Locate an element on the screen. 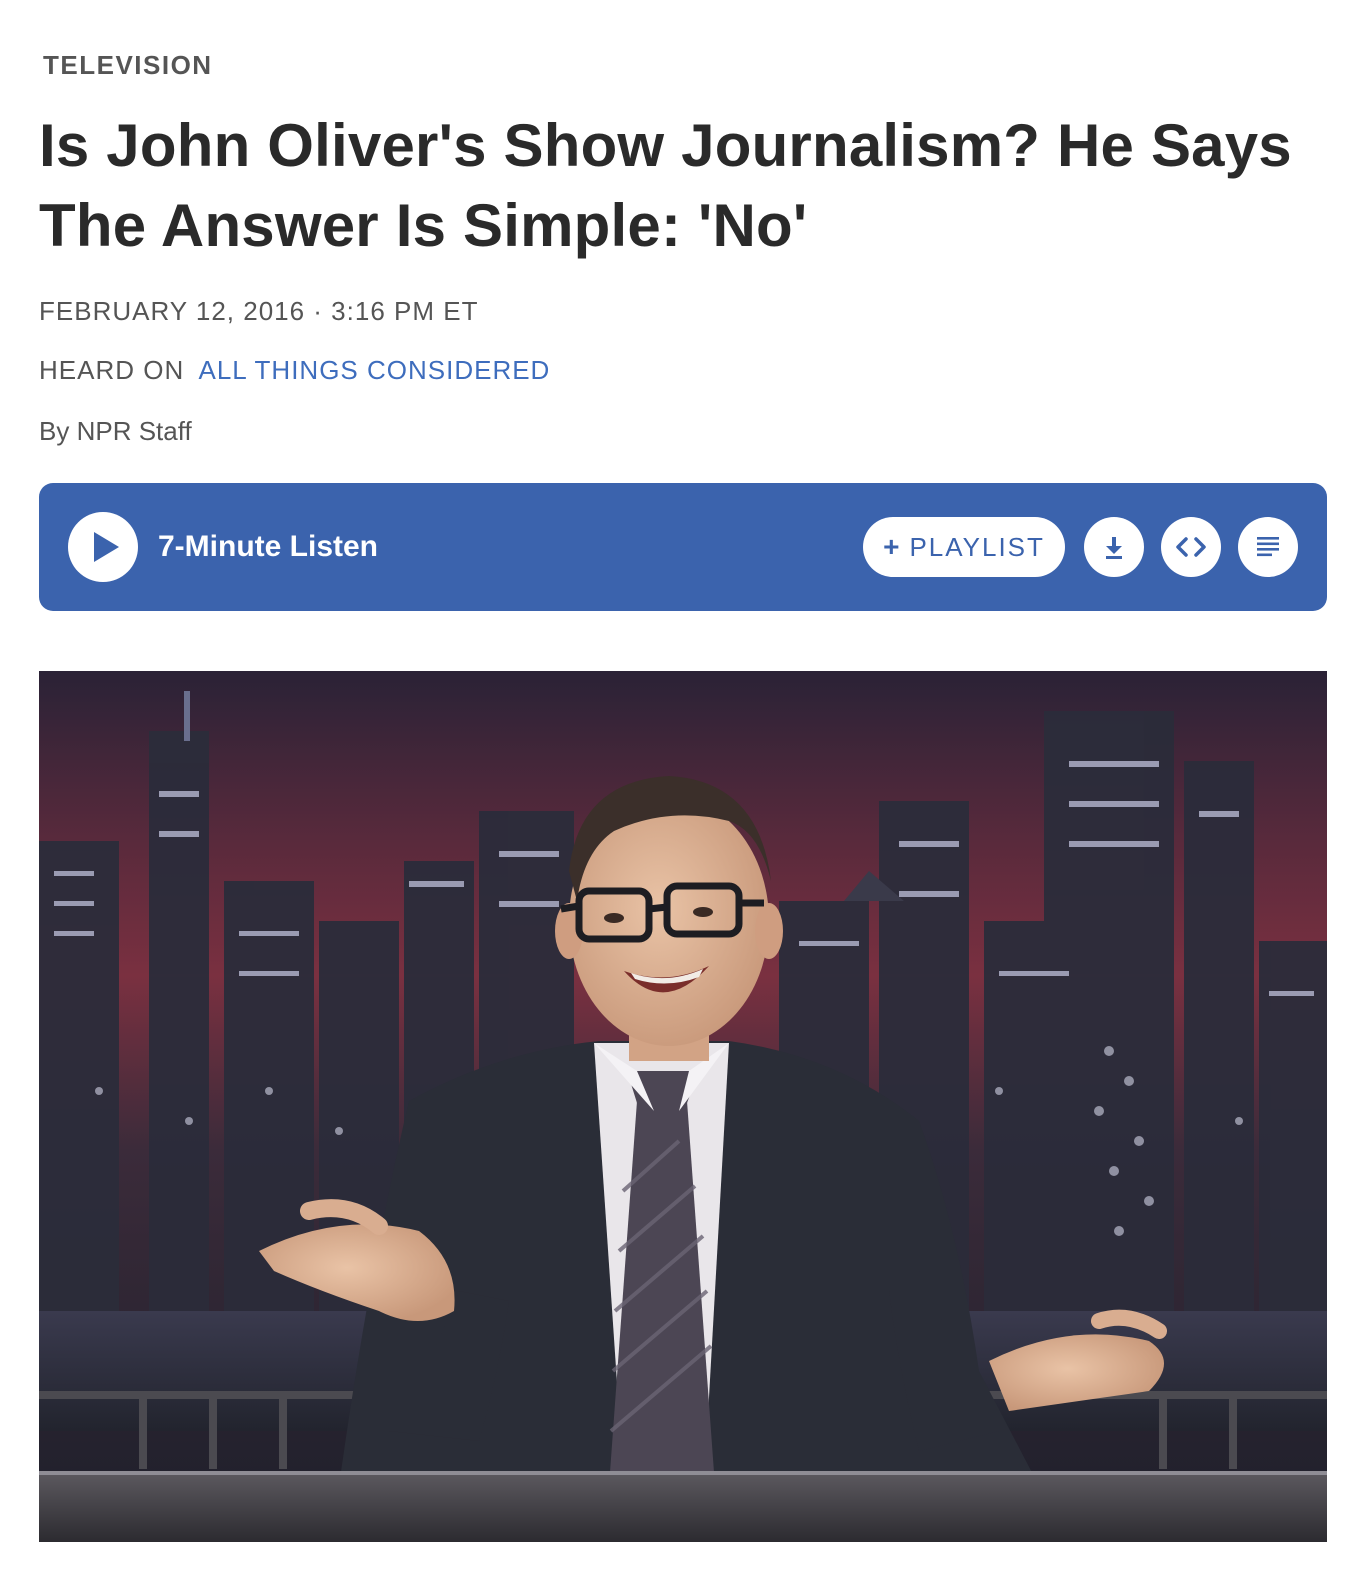  category-link: TELEVISION is located at coordinates (128, 65).